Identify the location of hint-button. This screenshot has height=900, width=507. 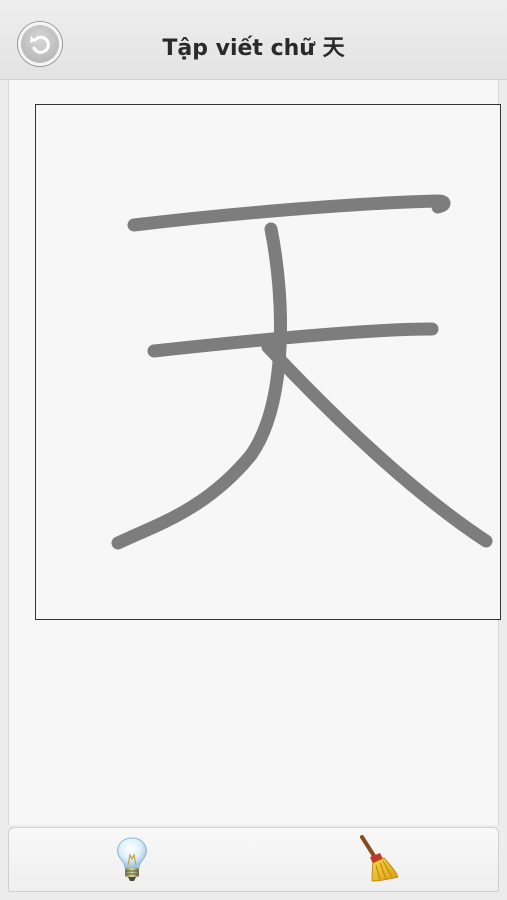
(132, 859).